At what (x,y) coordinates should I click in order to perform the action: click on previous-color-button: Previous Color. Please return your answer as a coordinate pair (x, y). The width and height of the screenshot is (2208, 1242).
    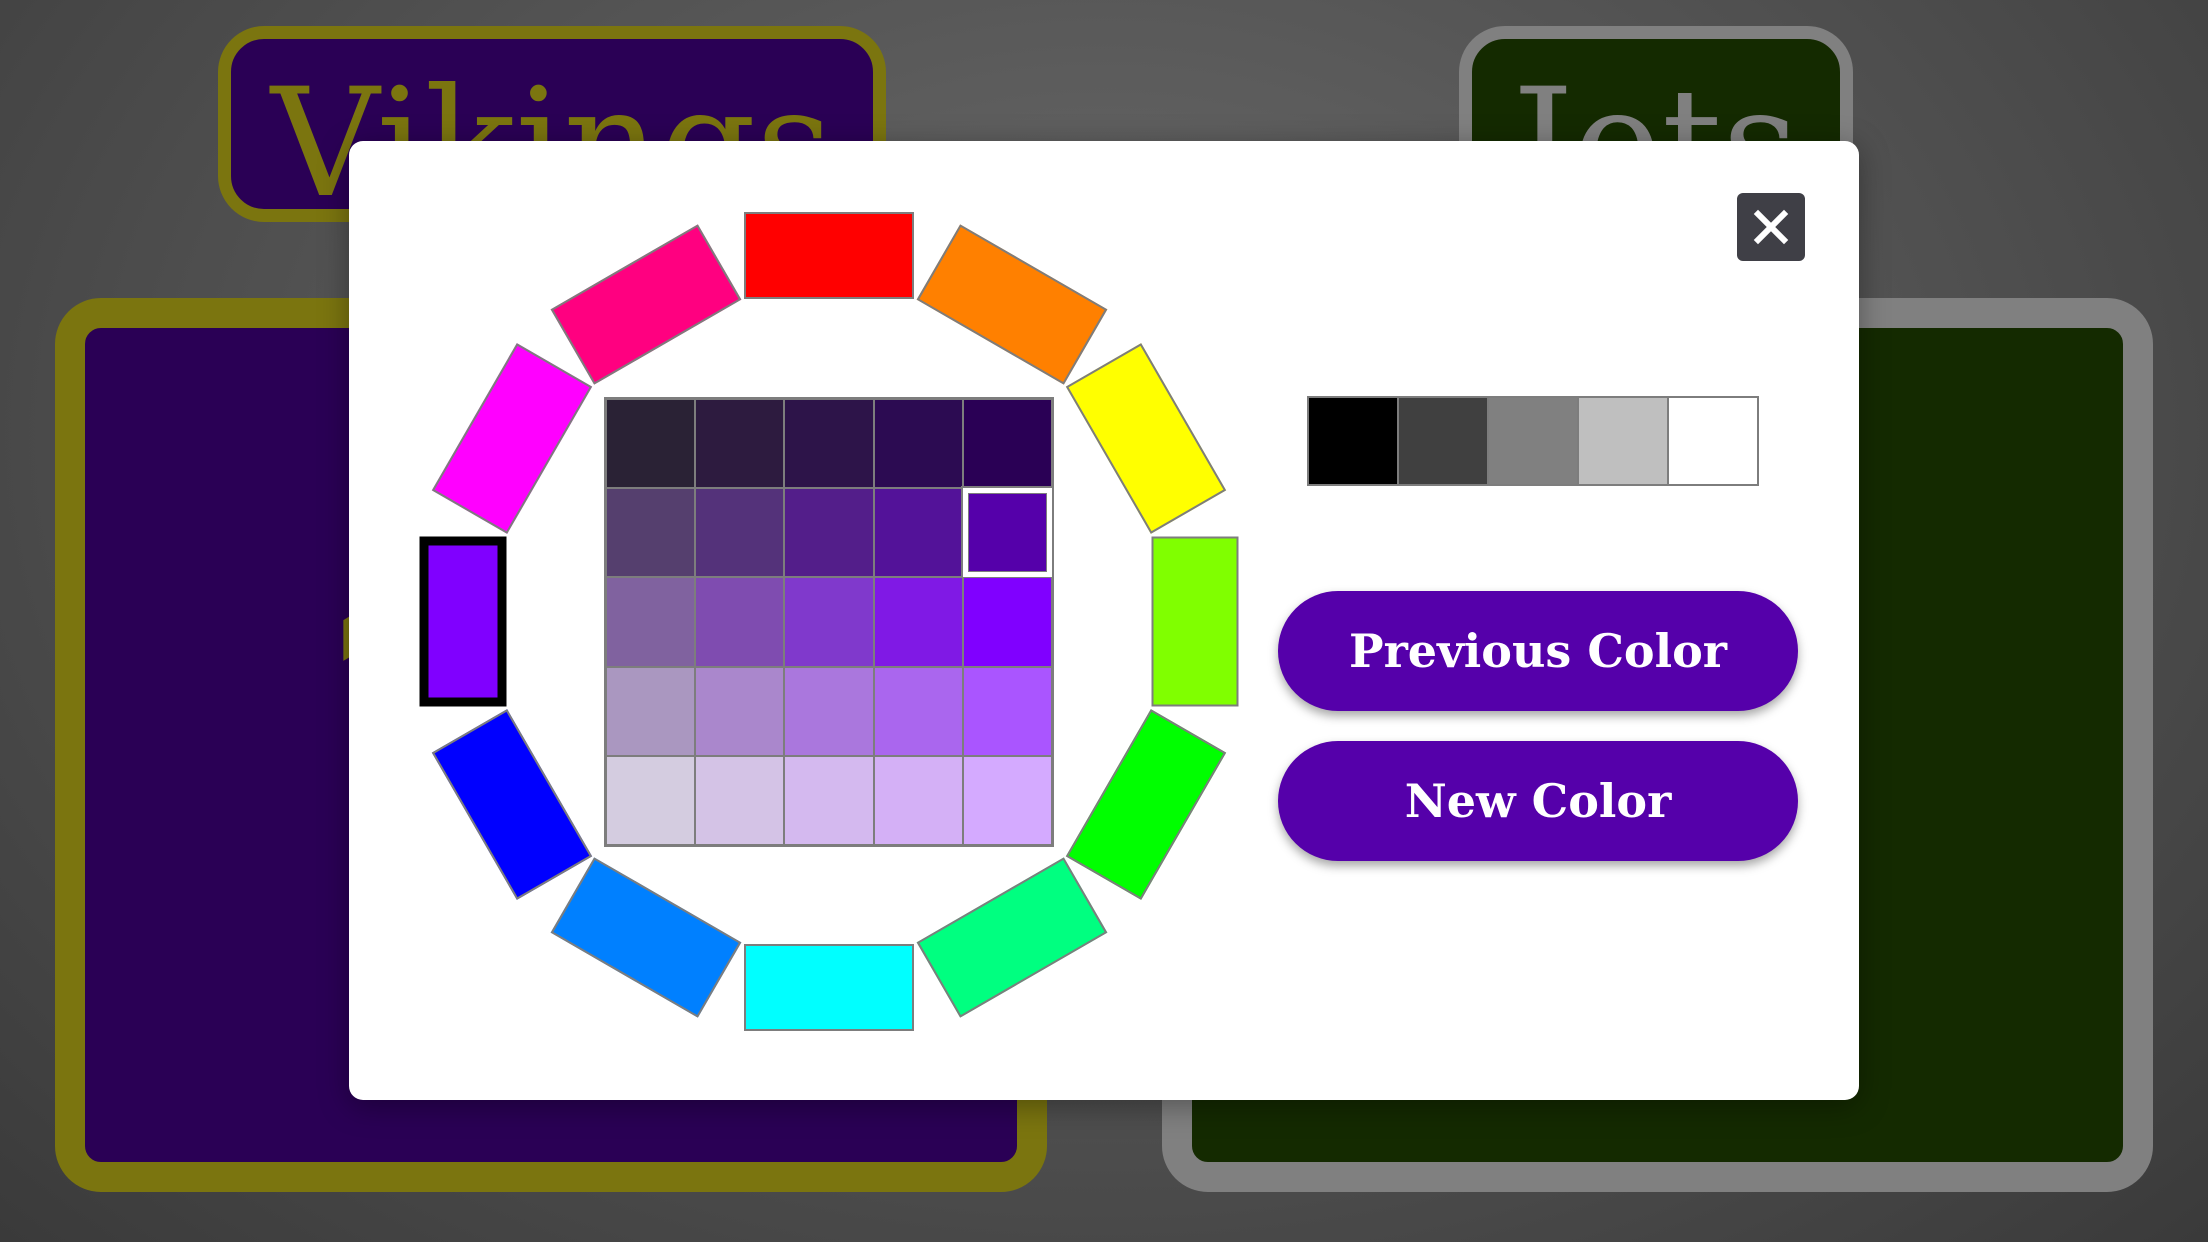
    Looking at the image, I should click on (1538, 651).